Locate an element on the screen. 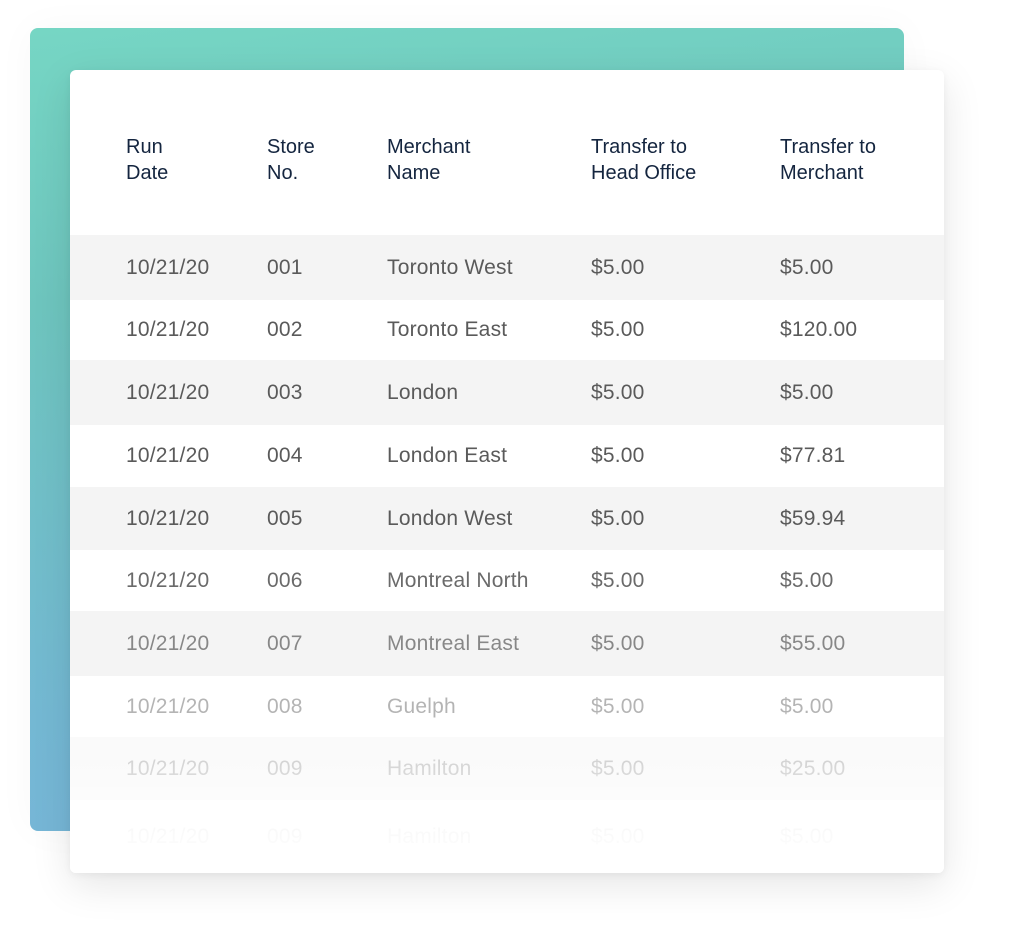  table-row: 10/21/20 009 Hamilton $5.00 $5.00 is located at coordinates (507, 836).